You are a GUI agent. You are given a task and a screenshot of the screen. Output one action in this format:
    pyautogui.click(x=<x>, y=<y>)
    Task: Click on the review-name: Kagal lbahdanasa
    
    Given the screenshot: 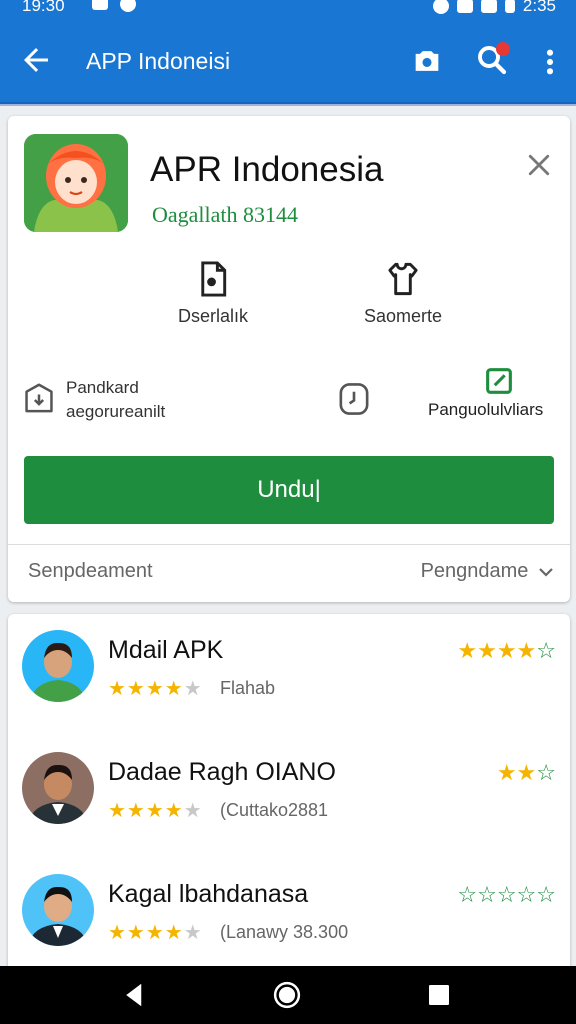 What is the action you would take?
    pyautogui.click(x=208, y=894)
    